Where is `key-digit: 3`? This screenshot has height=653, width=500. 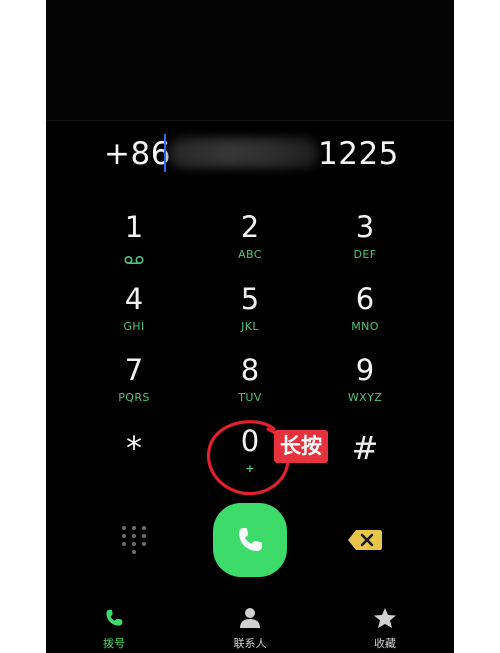 key-digit: 3 is located at coordinates (365, 227).